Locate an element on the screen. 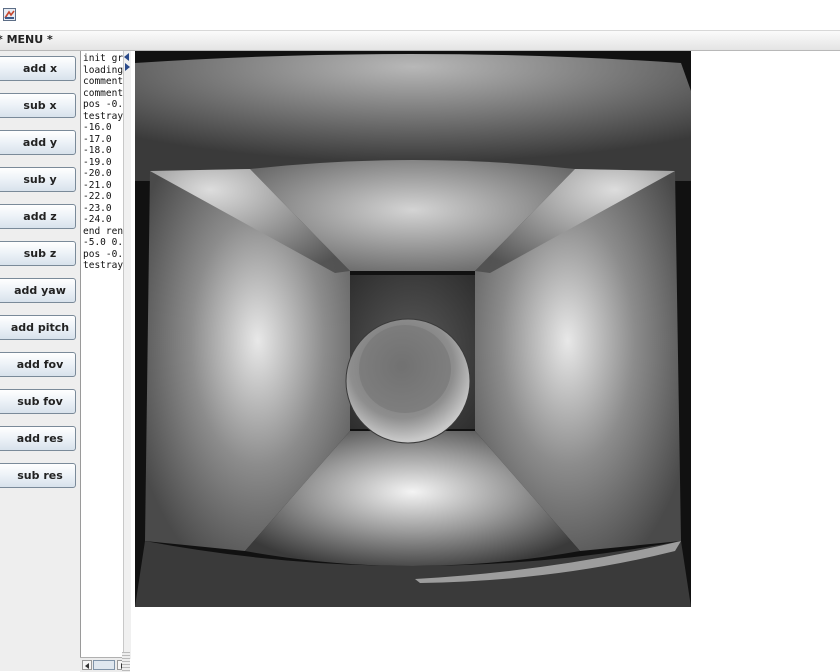 Image resolution: width=840 pixels, height=672 pixels. log-line: -16.0 is located at coordinates (97, 127).